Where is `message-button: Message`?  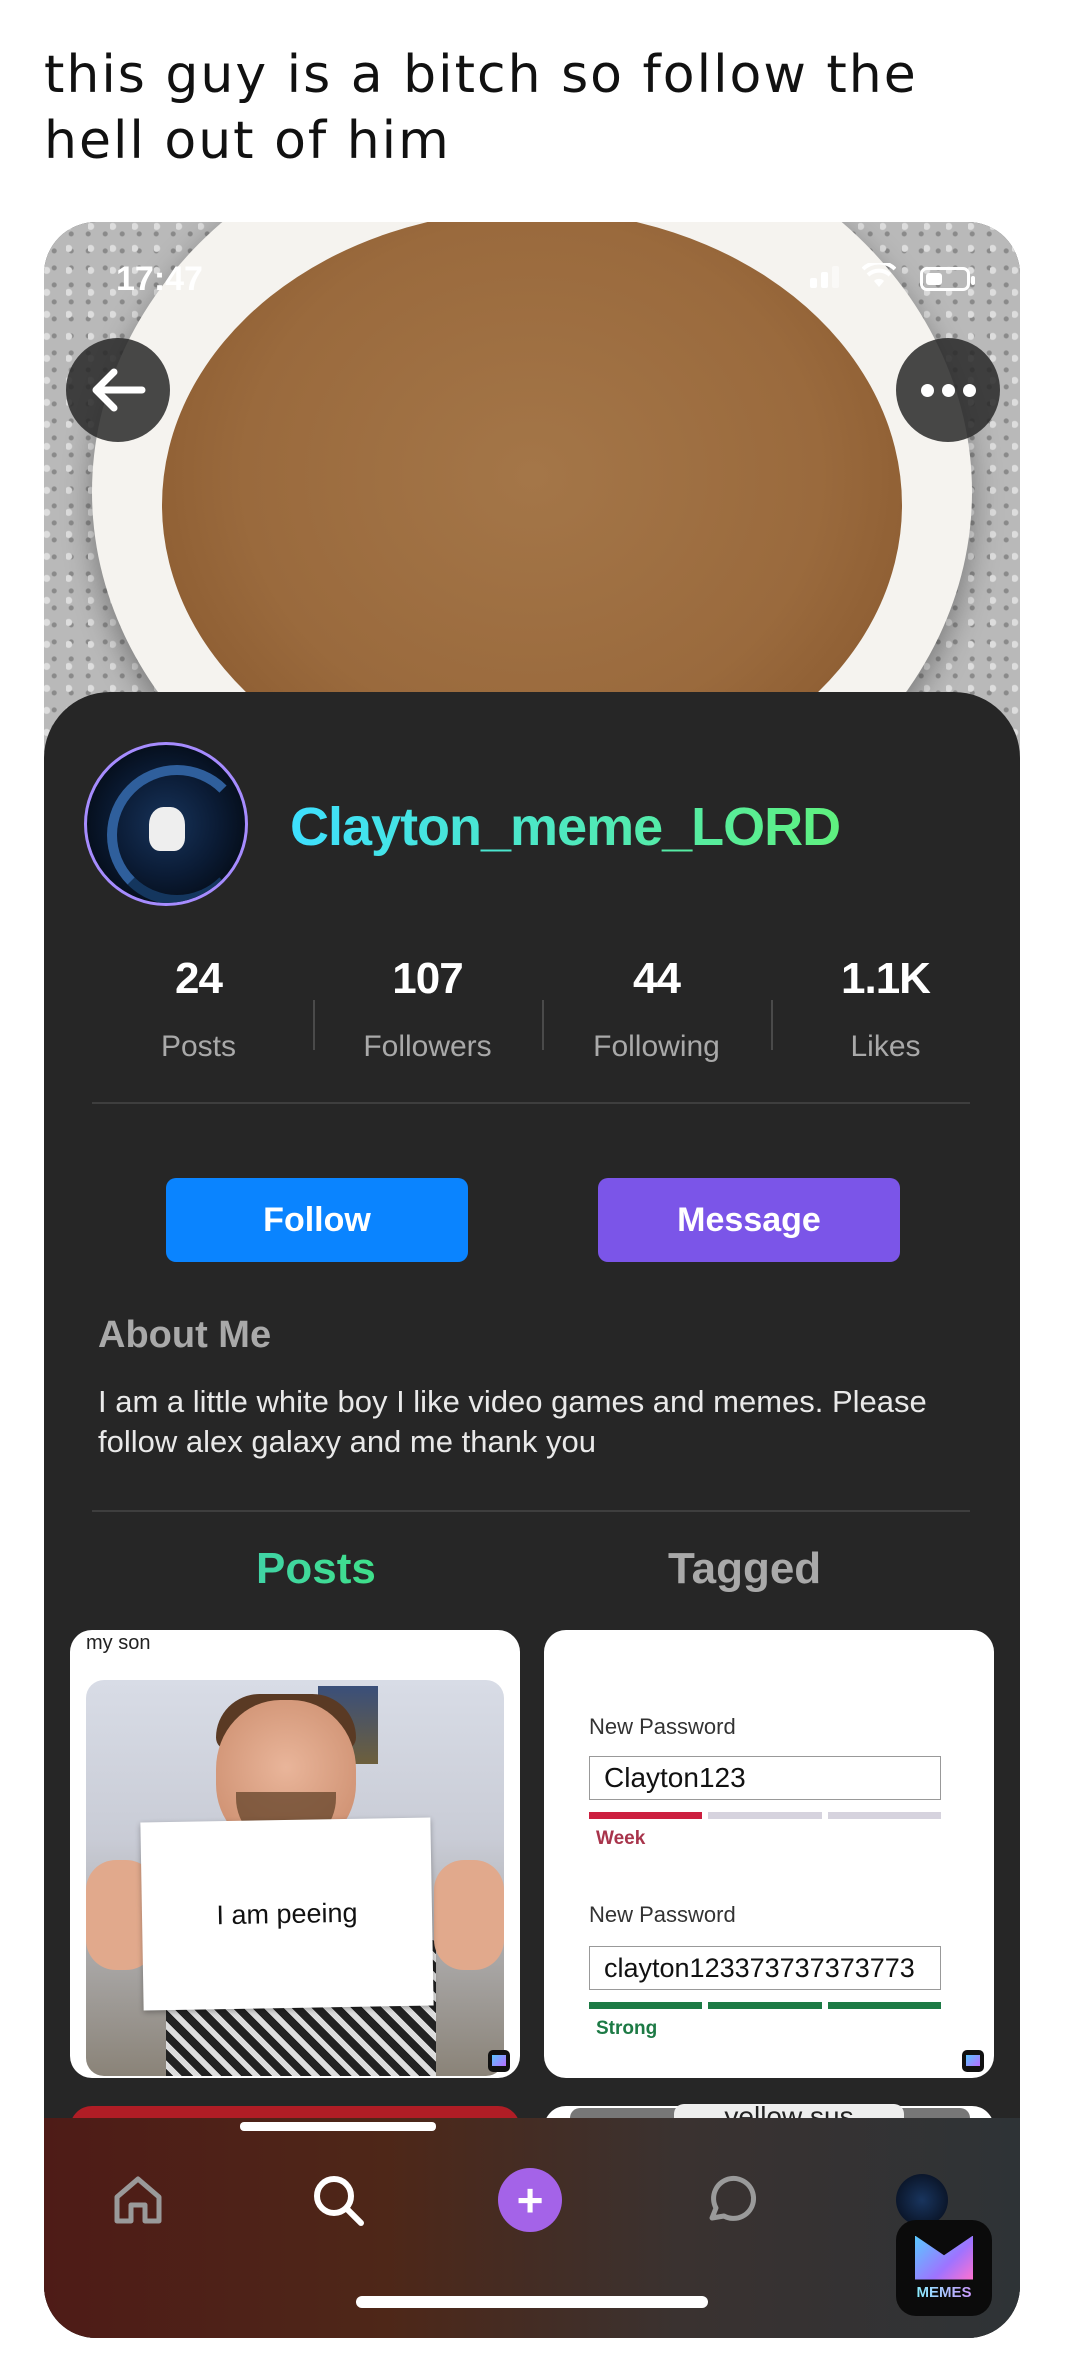
message-button: Message is located at coordinates (749, 1220).